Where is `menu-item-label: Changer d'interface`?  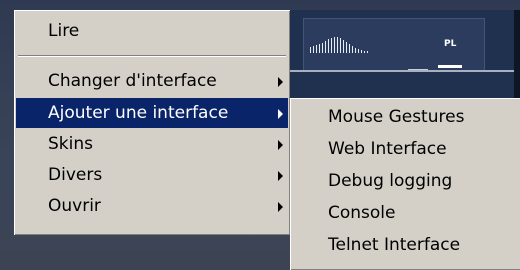 menu-item-label: Changer d'interface is located at coordinates (132, 81).